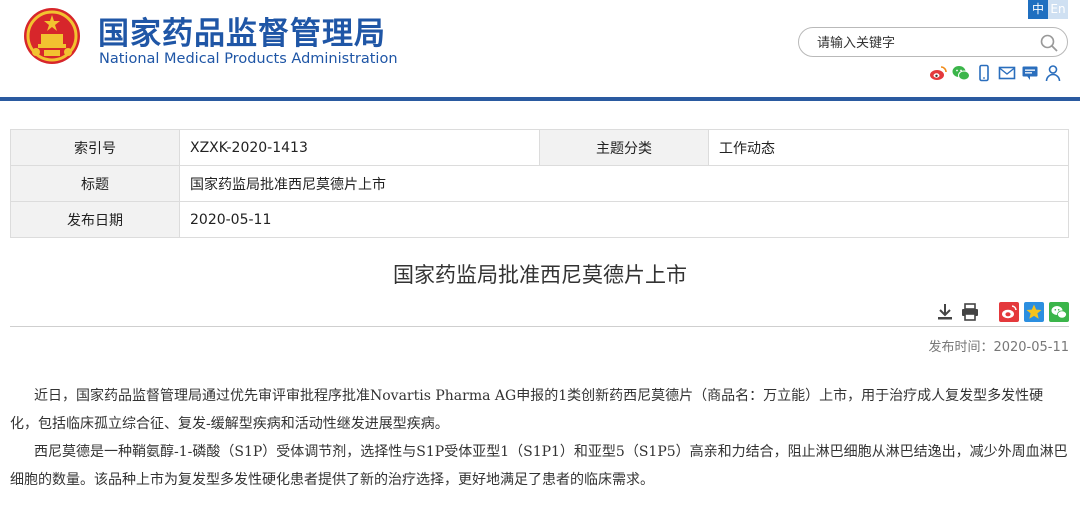 The width and height of the screenshot is (1080, 506). What do you see at coordinates (938, 73) in the screenshot?
I see `weibo-icon` at bounding box center [938, 73].